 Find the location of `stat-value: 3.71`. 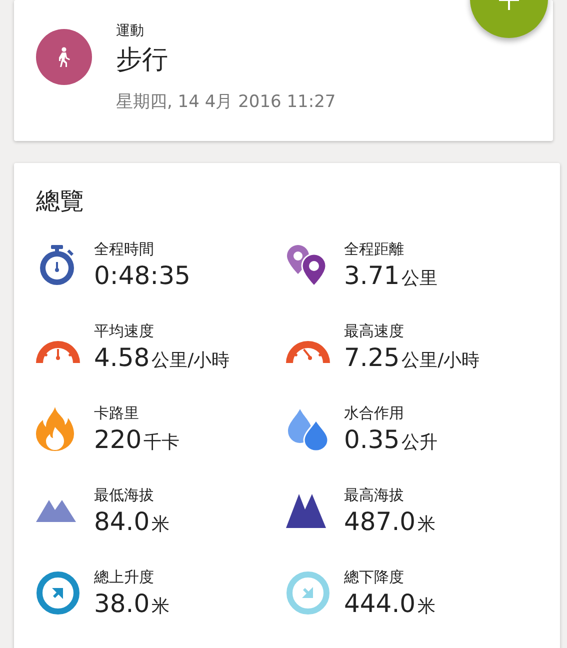

stat-value: 3.71 is located at coordinates (372, 275).